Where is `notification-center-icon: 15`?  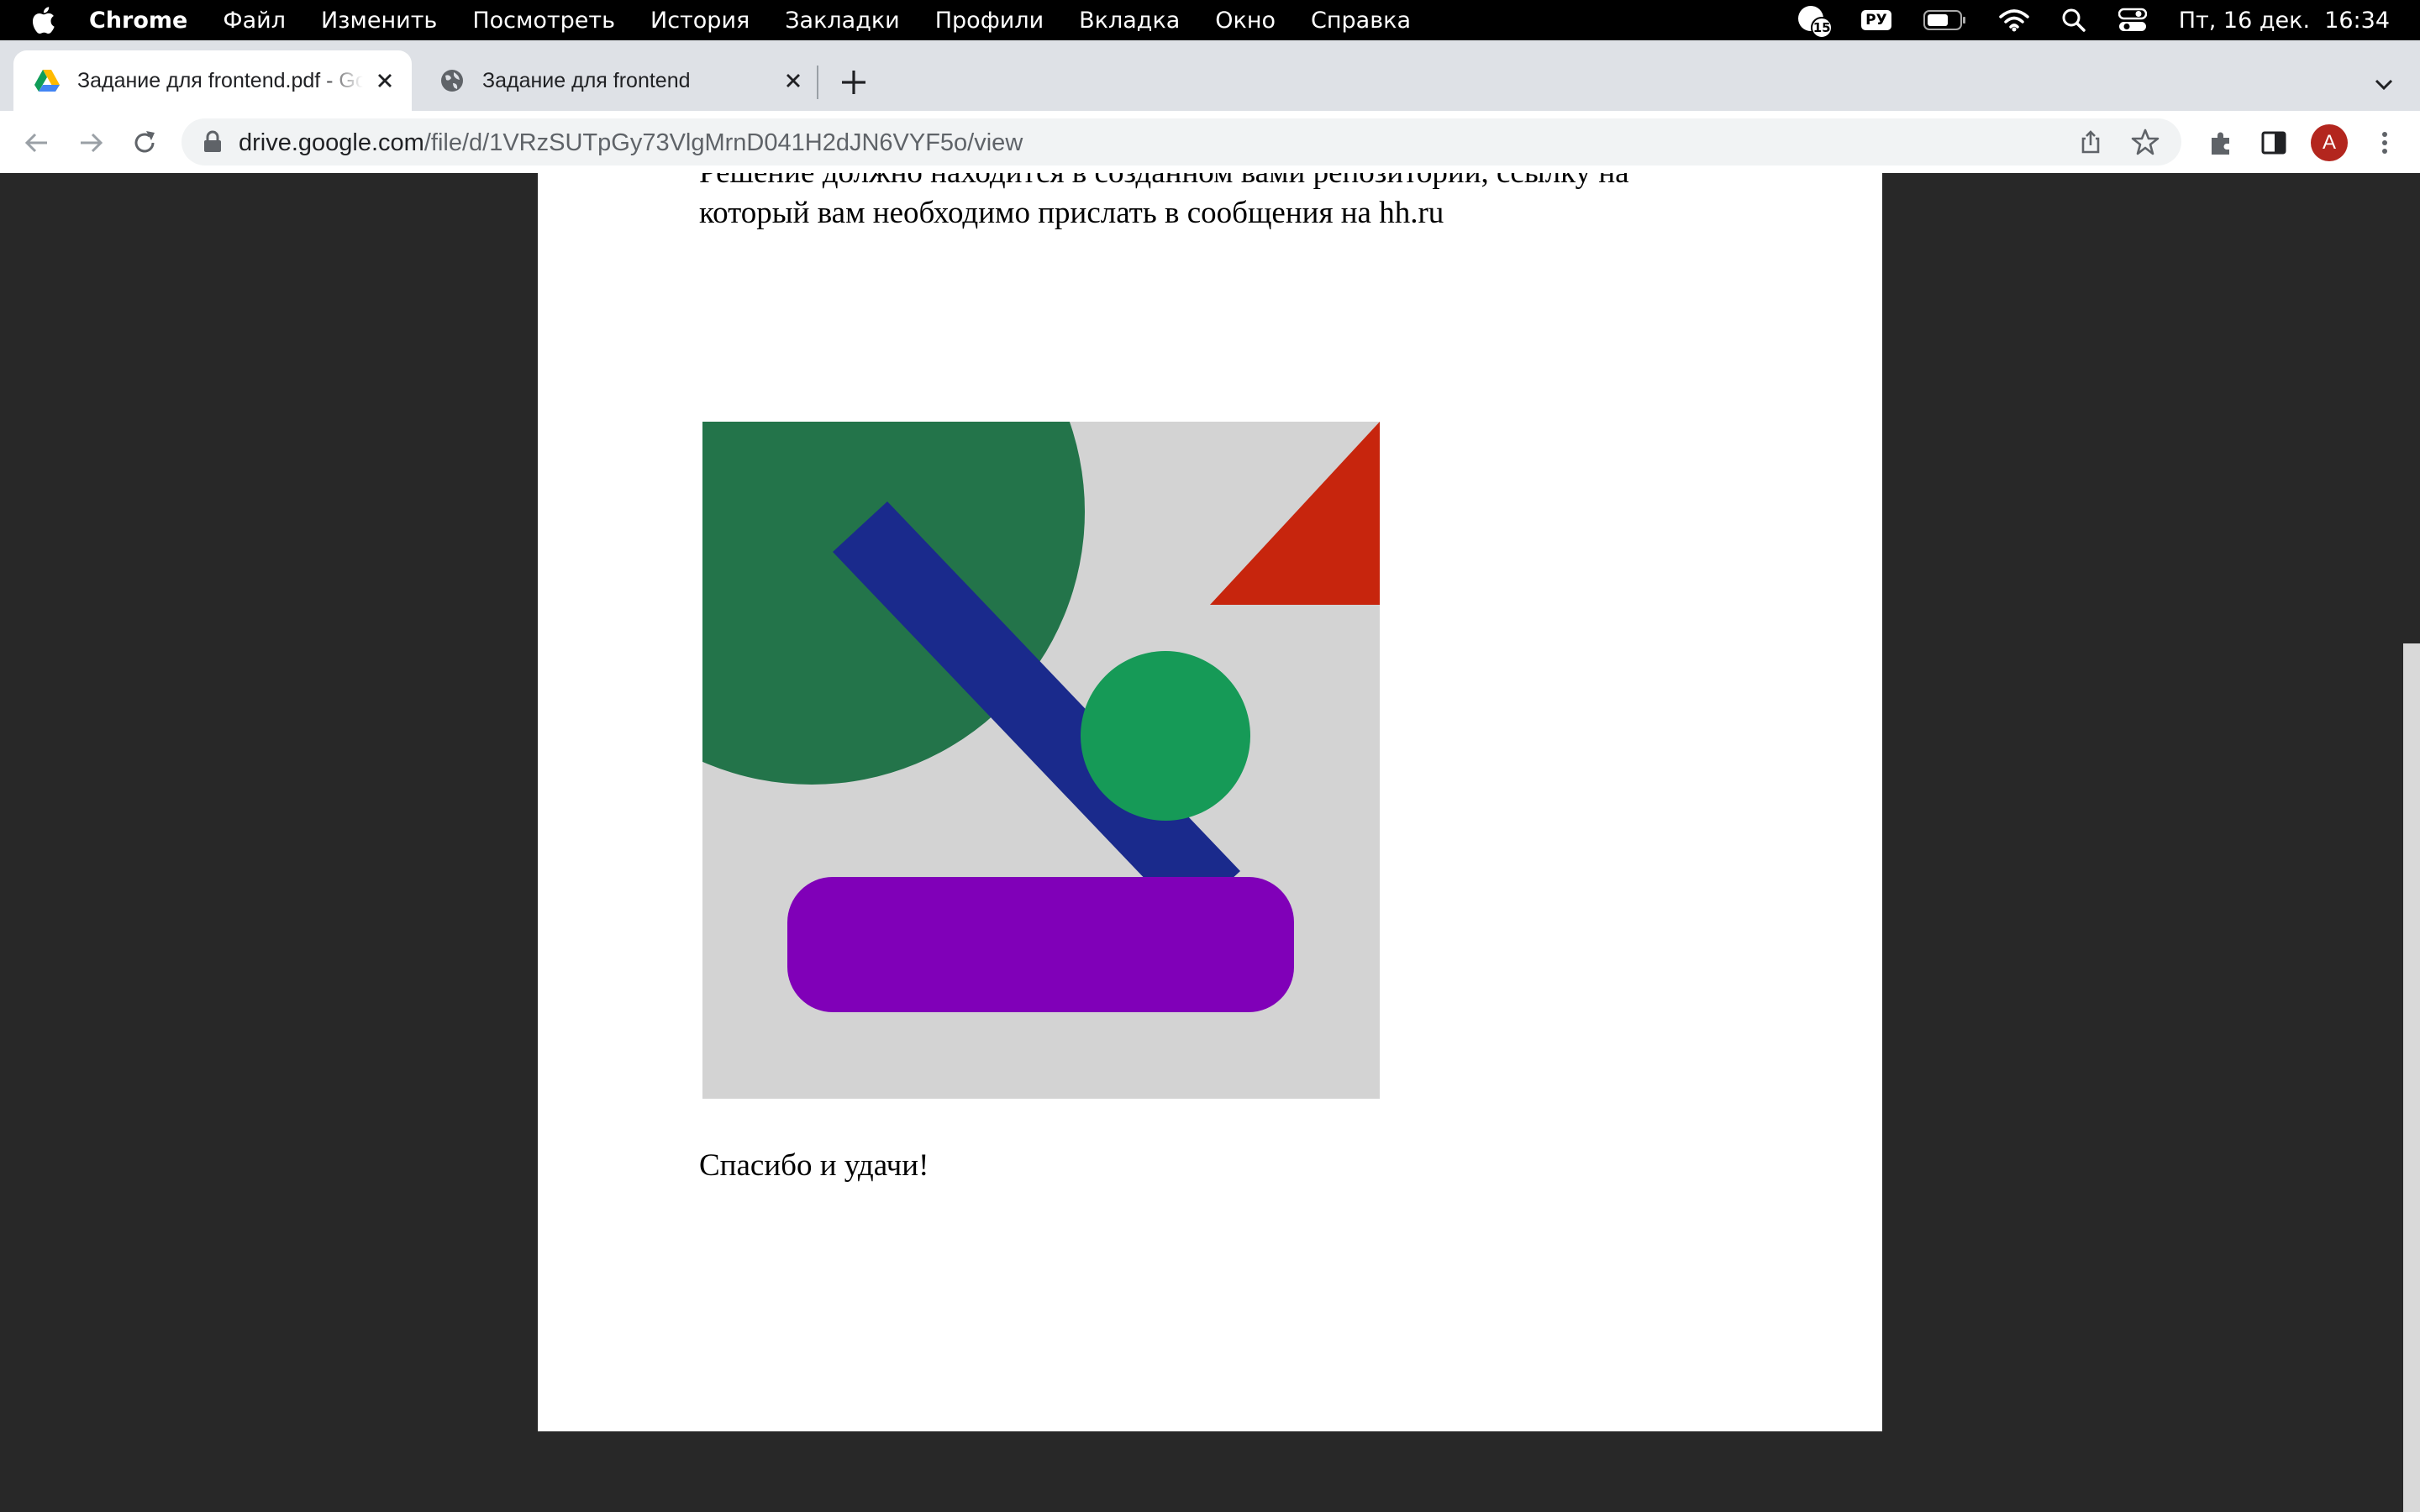
notification-center-icon: 15 is located at coordinates (1814, 21).